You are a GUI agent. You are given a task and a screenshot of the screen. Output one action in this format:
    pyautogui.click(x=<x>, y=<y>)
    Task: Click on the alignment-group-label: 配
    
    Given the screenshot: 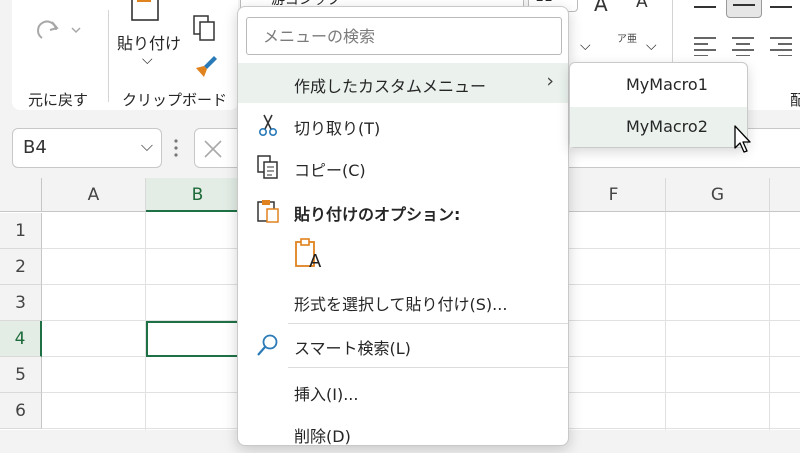 What is the action you would take?
    pyautogui.click(x=795, y=100)
    